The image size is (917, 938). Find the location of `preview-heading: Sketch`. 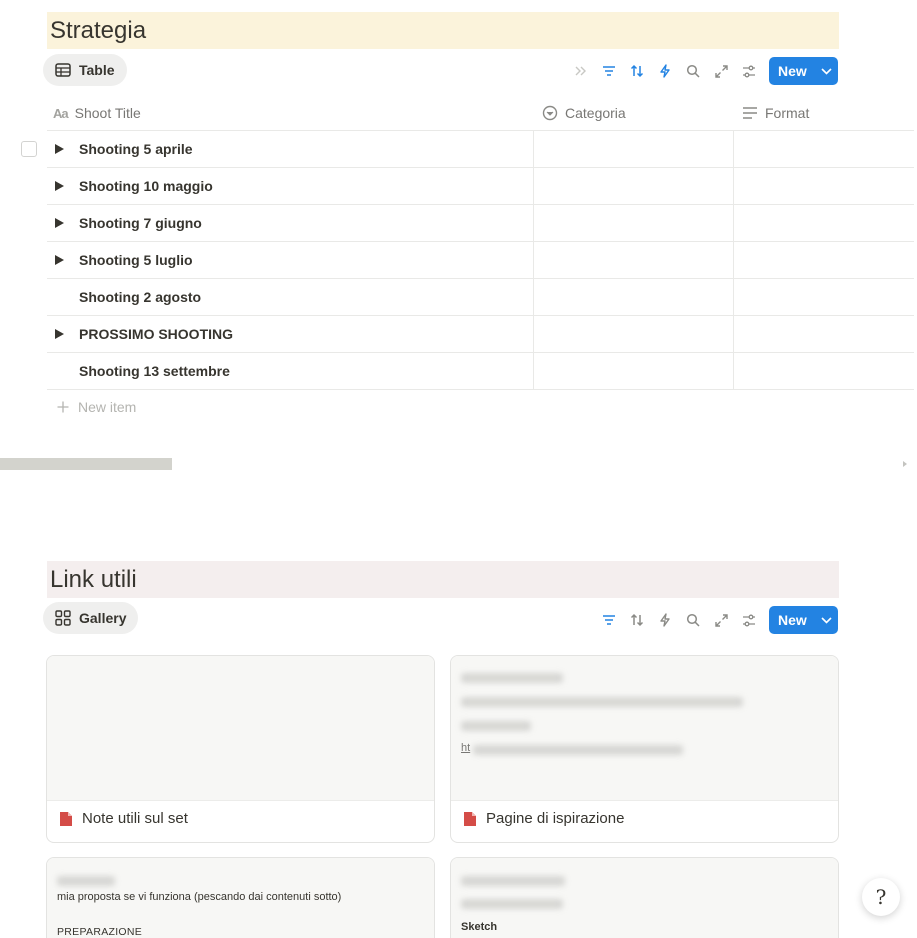

preview-heading: Sketch is located at coordinates (479, 927).